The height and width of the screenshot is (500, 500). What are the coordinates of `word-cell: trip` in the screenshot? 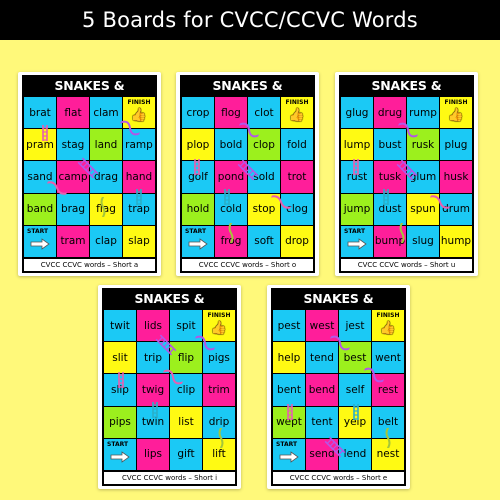 It's located at (153, 358).